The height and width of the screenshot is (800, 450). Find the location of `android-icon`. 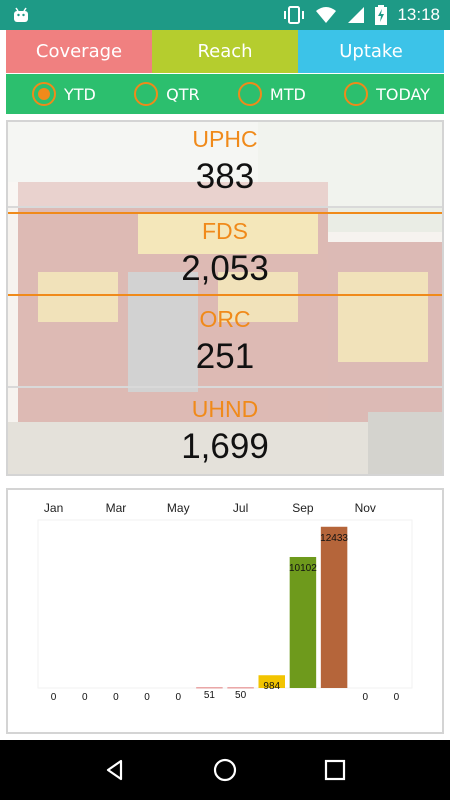

android-icon is located at coordinates (21, 14).